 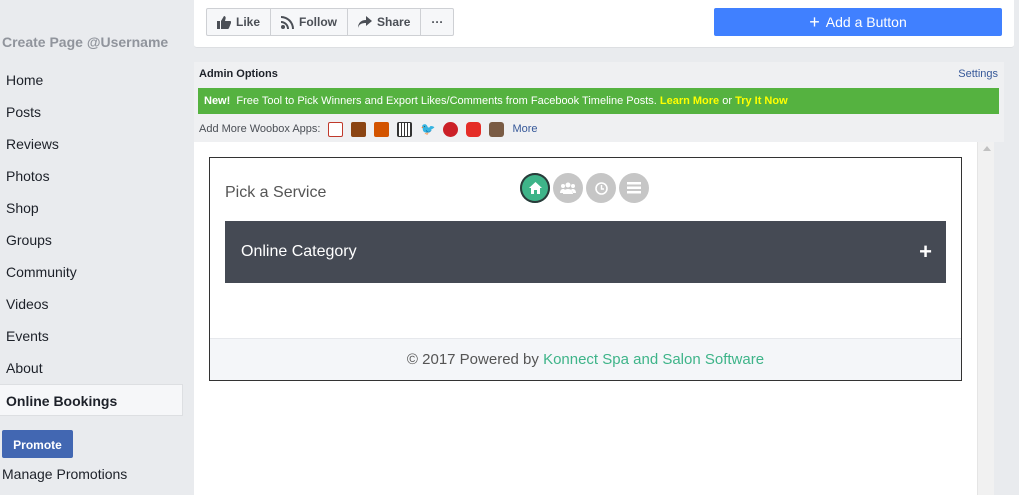 I want to click on rss-icon, so click(x=288, y=22).